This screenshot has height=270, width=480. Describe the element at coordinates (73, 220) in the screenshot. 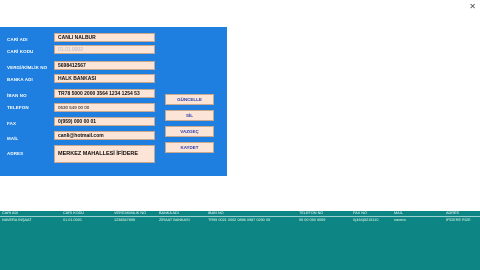

I see `grid-cell: 01.01.0001` at that location.